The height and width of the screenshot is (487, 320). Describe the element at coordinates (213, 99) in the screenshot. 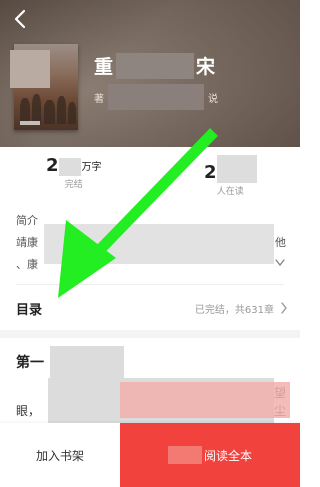

I see `book-author-end: 说` at that location.